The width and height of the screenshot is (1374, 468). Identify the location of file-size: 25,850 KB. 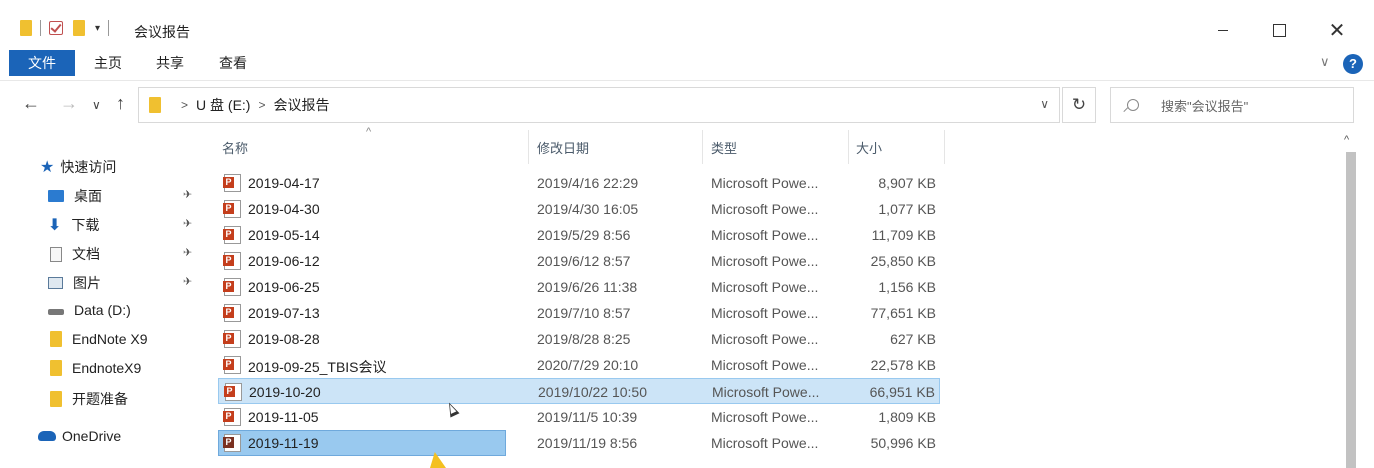
(903, 261).